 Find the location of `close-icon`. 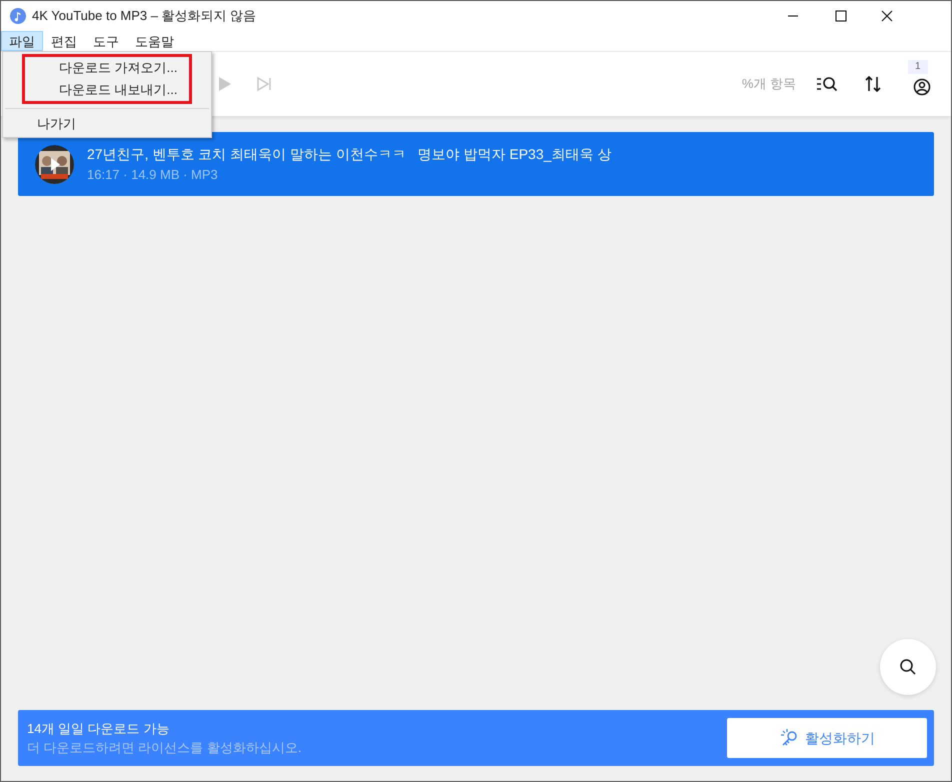

close-icon is located at coordinates (887, 16).